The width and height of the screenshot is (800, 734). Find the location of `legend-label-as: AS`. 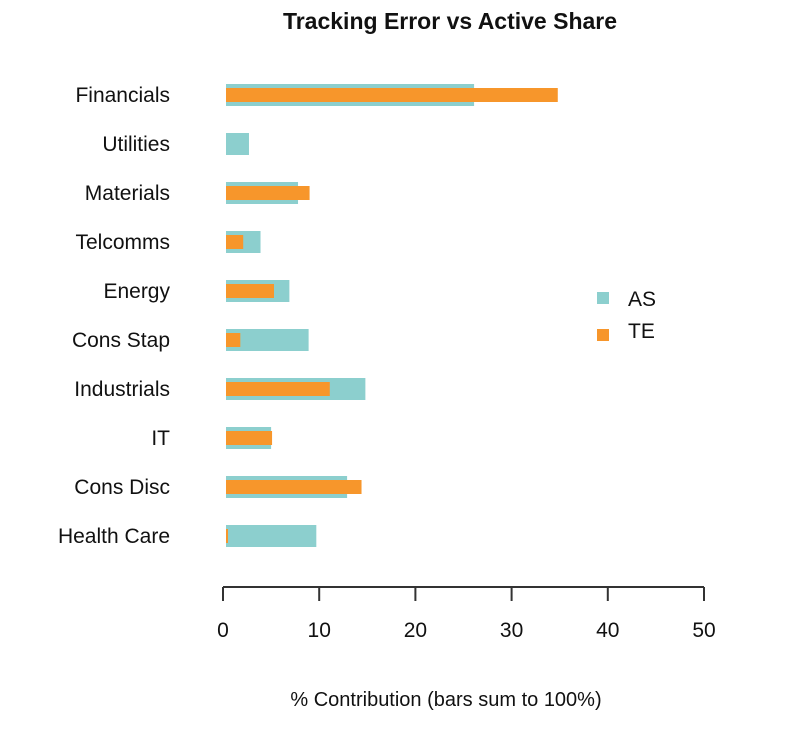

legend-label-as: AS is located at coordinates (642, 299).